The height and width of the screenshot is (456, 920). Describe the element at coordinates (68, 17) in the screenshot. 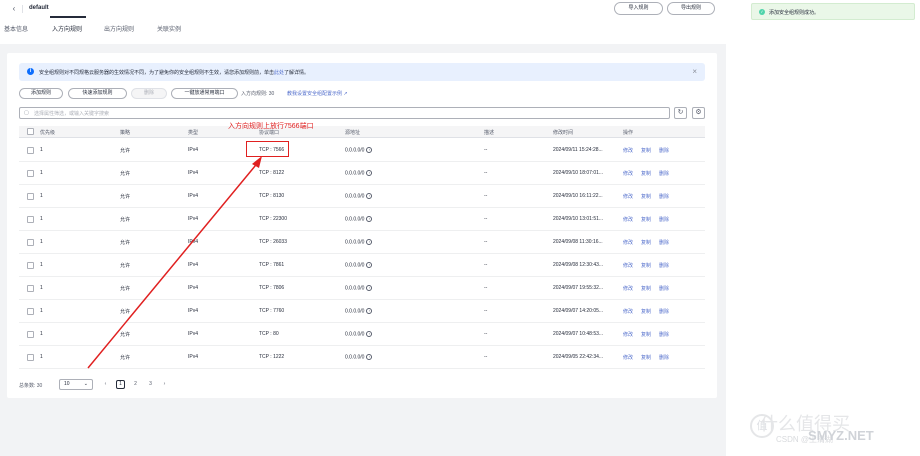

I see `active-tab-indicator` at that location.